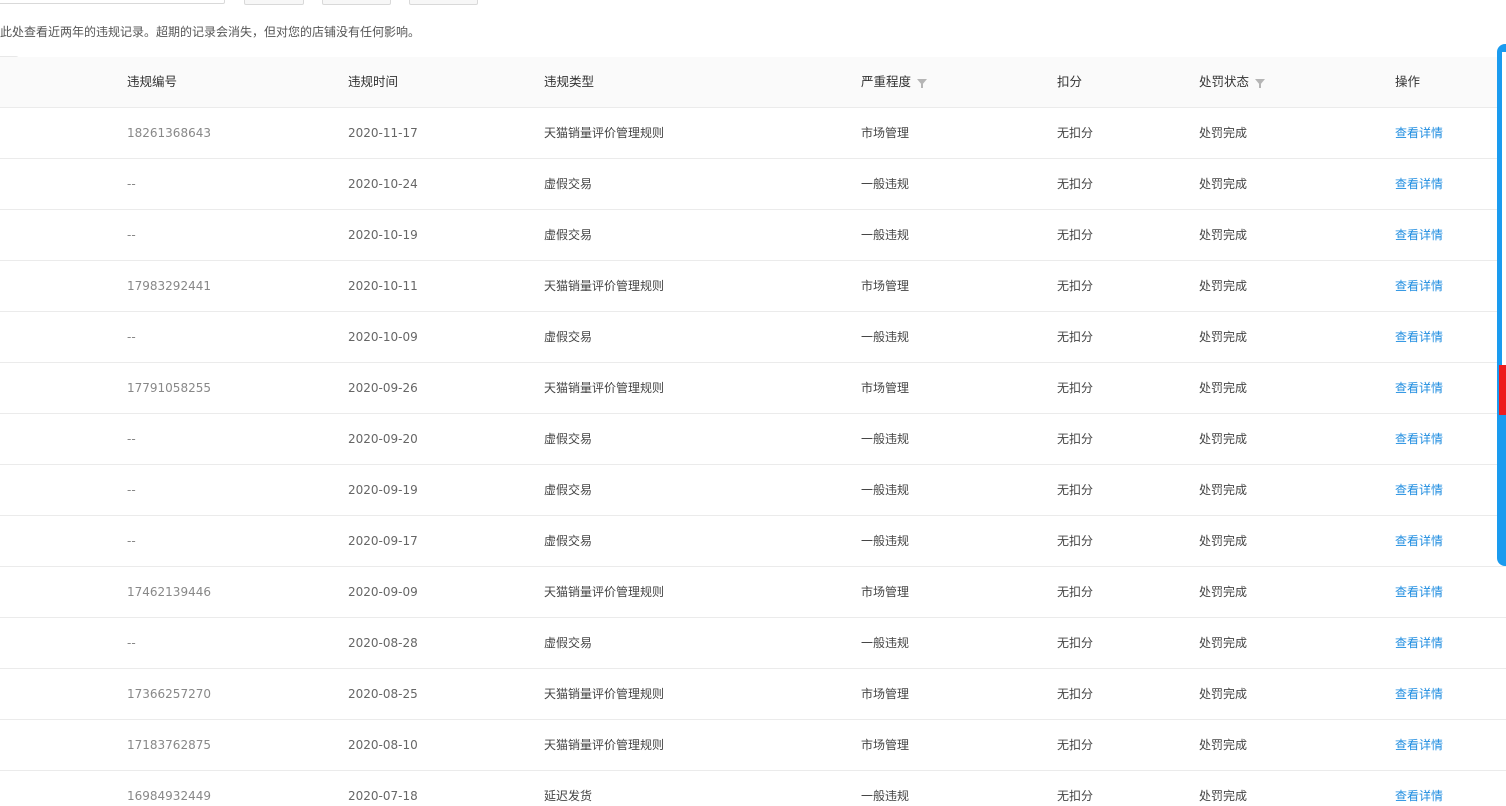  I want to click on header-status-label: 处罚状态, so click(1224, 81).